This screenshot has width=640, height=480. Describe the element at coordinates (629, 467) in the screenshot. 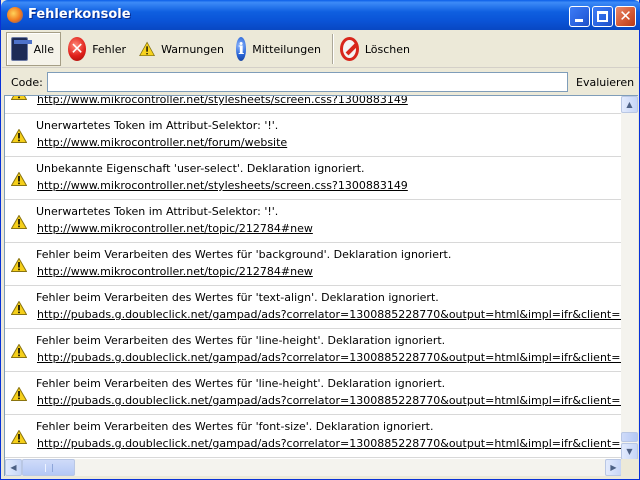

I see `scrollbar-corner` at that location.